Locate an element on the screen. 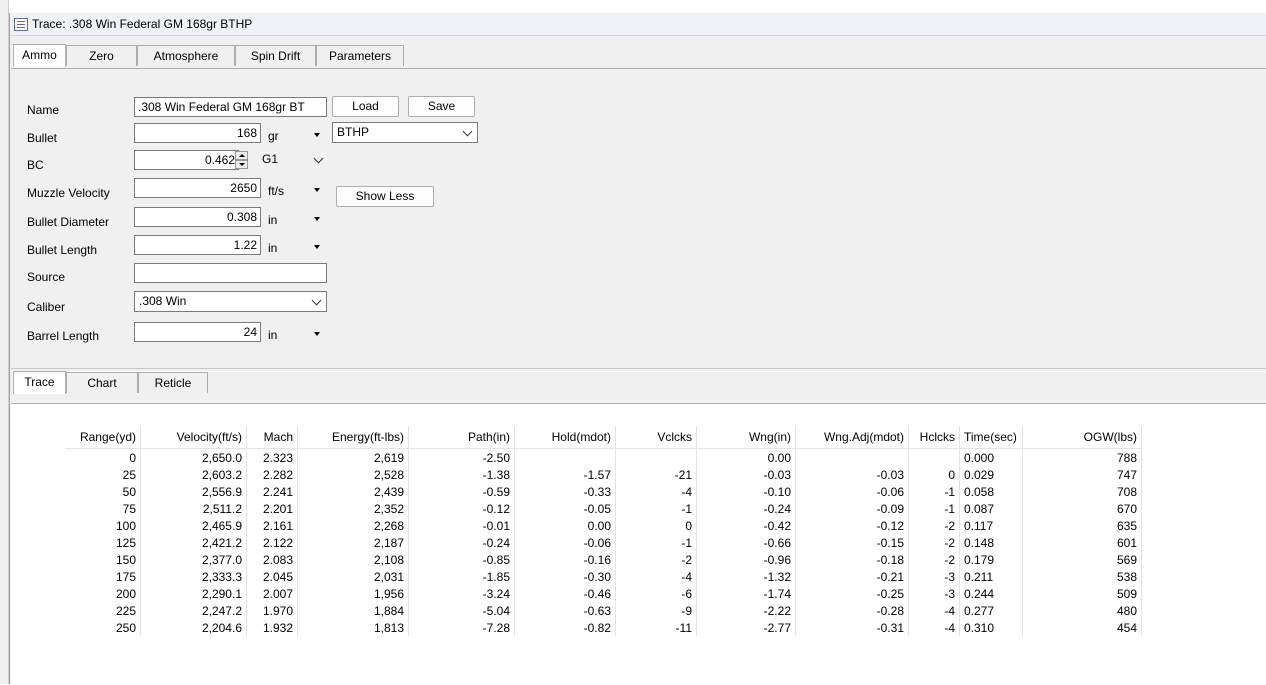  bullet-type-value: BTHP is located at coordinates (353, 132).